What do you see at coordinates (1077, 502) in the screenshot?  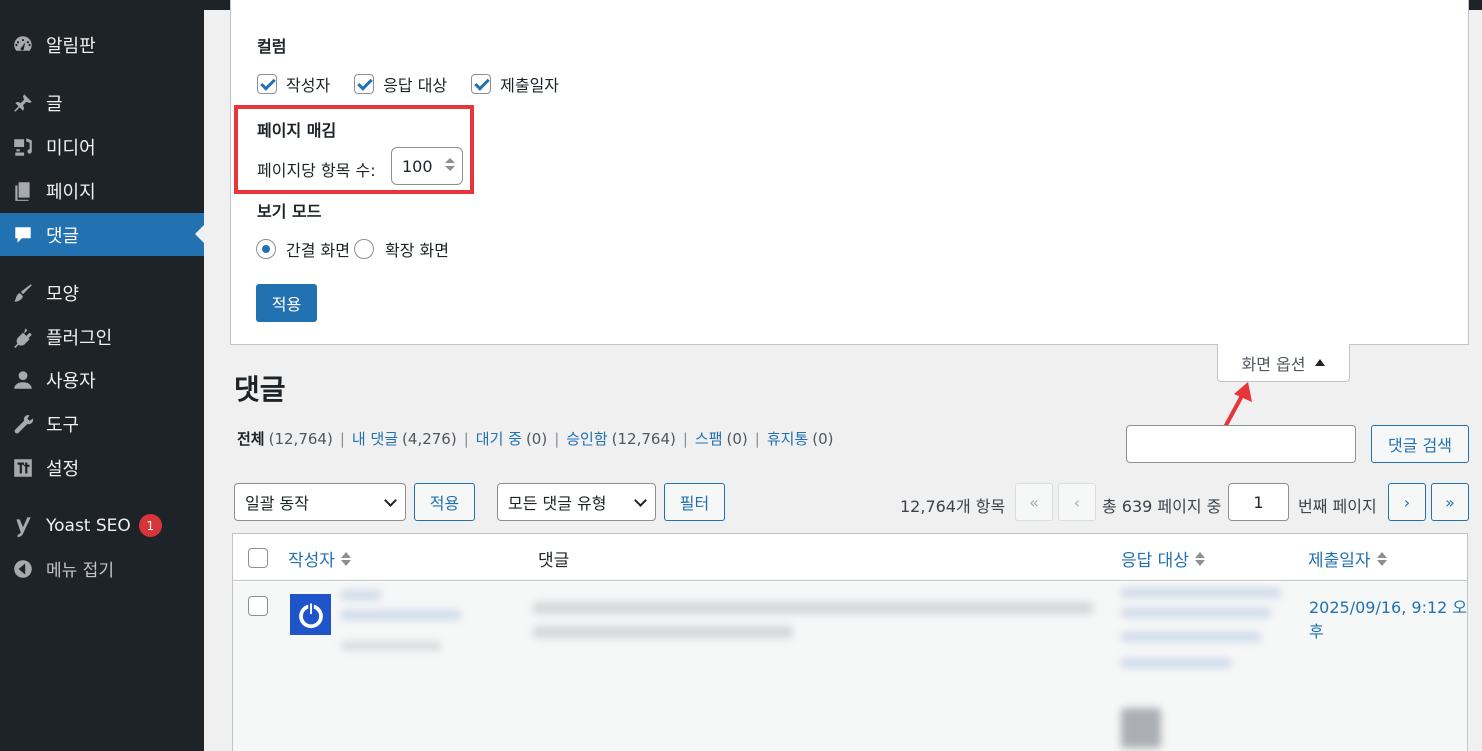 I see `prev-page-button: ‹` at bounding box center [1077, 502].